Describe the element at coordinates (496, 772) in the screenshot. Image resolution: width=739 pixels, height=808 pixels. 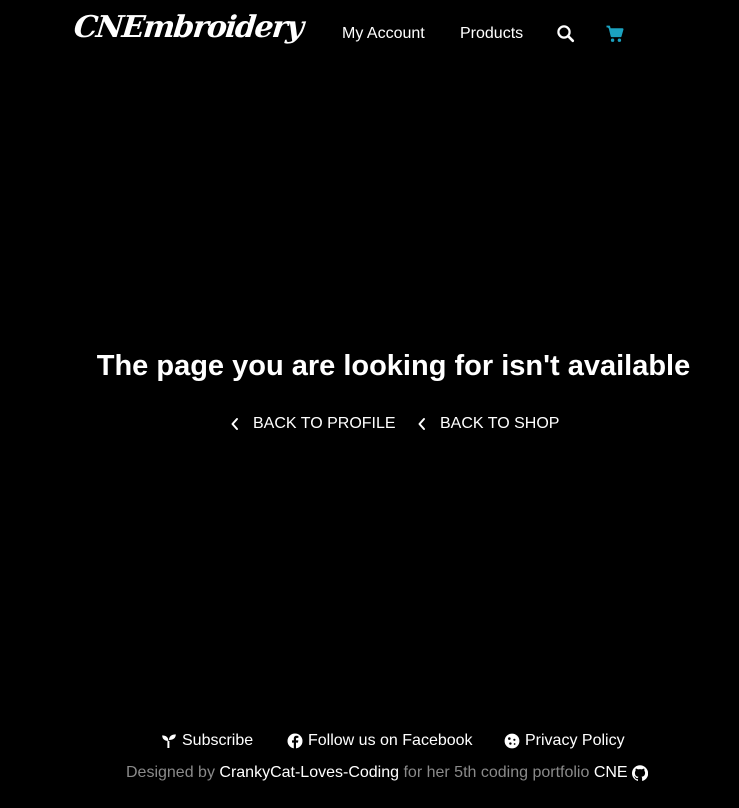
I see `credit-middle: for her 5th coding portfolio` at that location.